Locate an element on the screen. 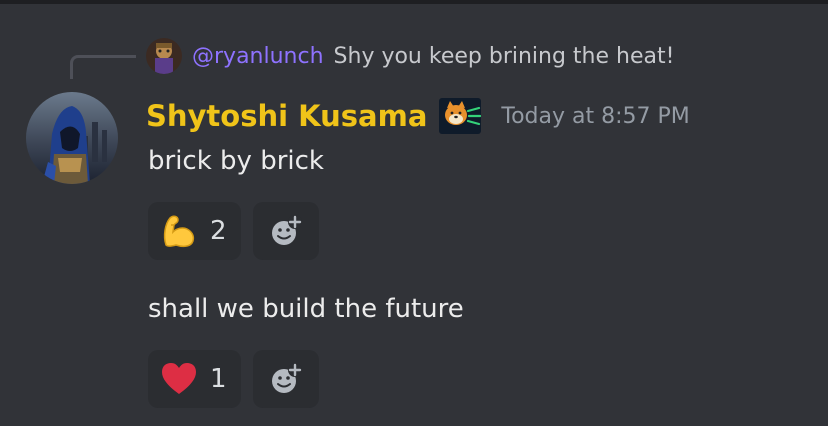 The image size is (828, 426). message-text: brick by brick is located at coordinates (236, 161).